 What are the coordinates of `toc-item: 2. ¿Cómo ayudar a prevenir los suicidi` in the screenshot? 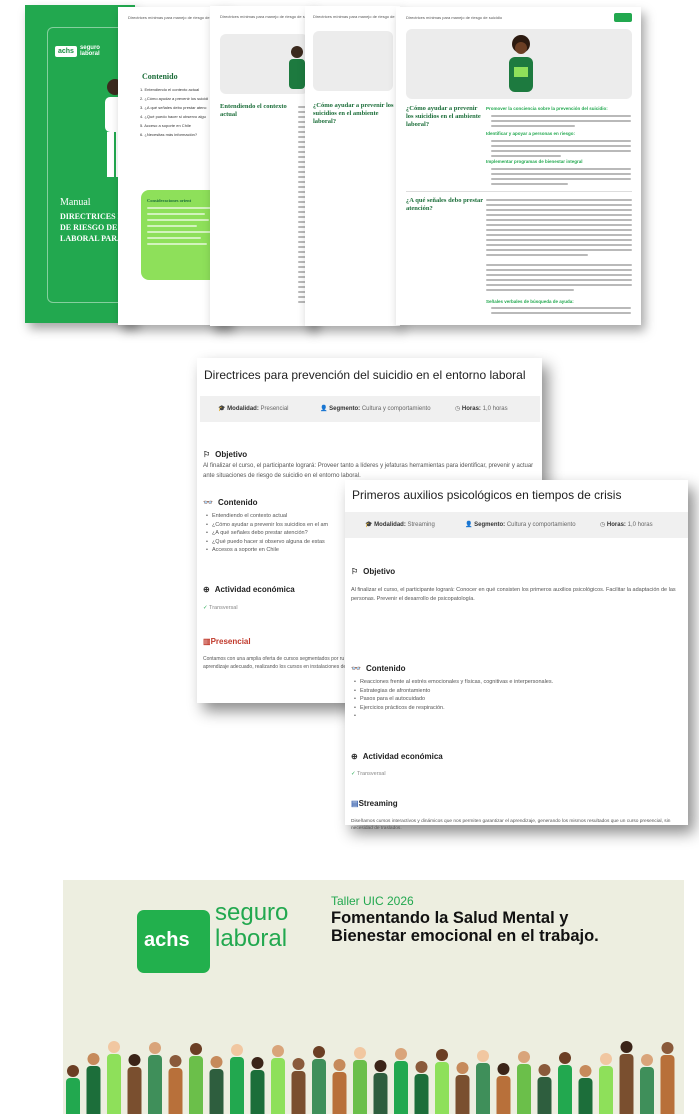 It's located at (174, 98).